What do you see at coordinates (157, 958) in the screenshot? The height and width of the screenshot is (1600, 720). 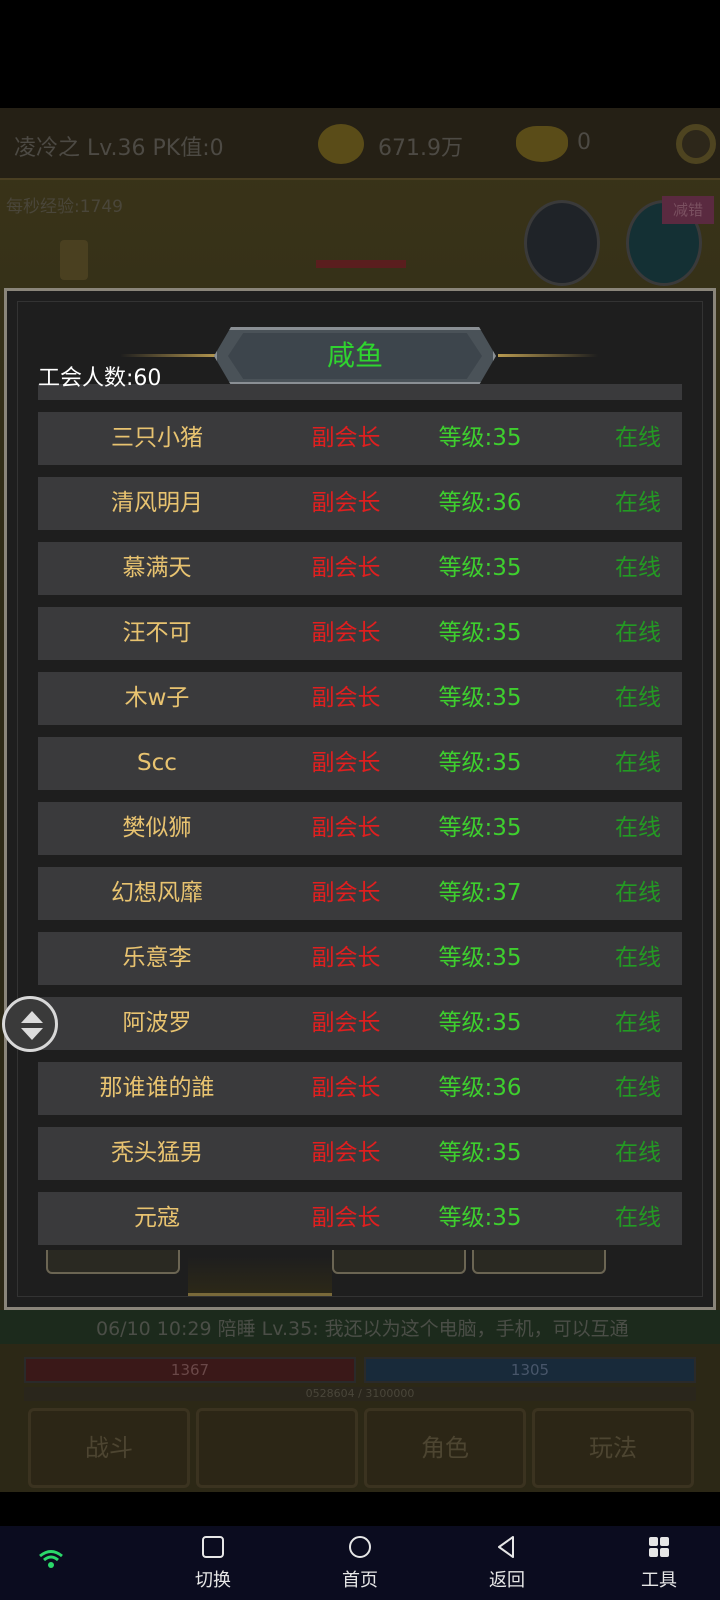 I see `member-name: 乐意李` at bounding box center [157, 958].